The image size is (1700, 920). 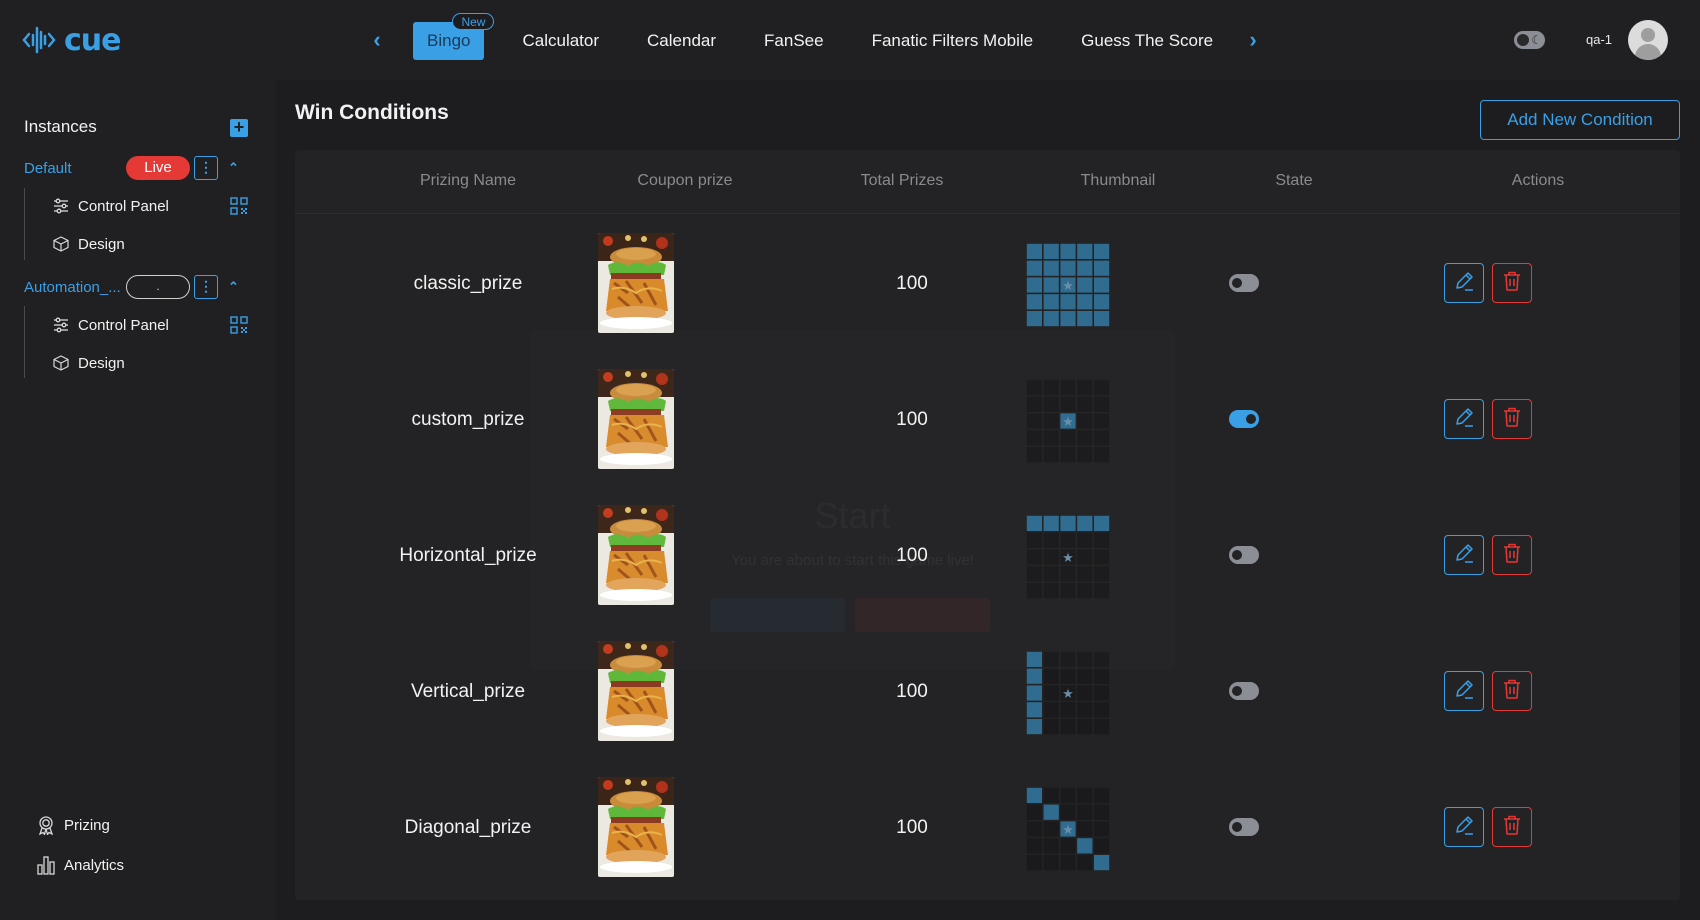 I want to click on tab-bingo: Bingo New, so click(x=454, y=36).